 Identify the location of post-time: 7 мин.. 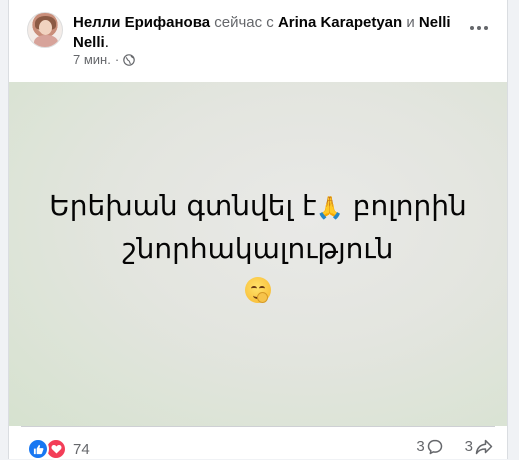
(92, 59).